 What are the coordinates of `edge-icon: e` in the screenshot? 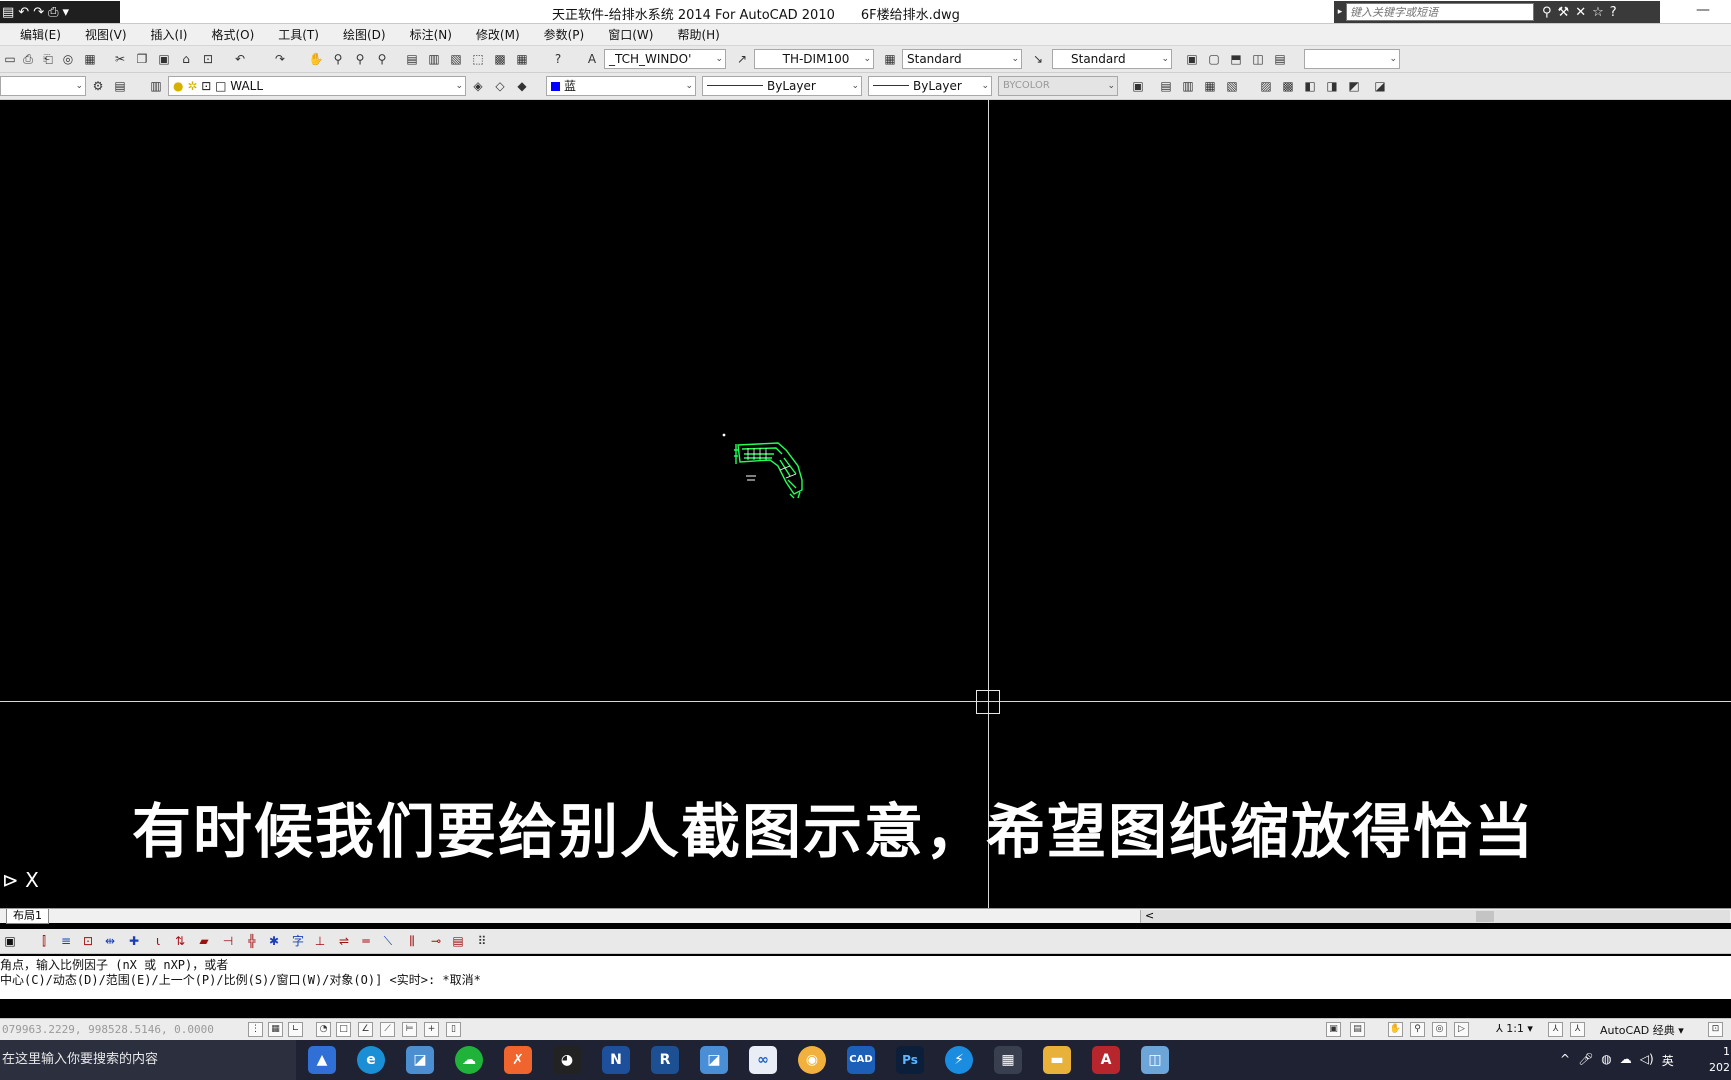 It's located at (371, 1060).